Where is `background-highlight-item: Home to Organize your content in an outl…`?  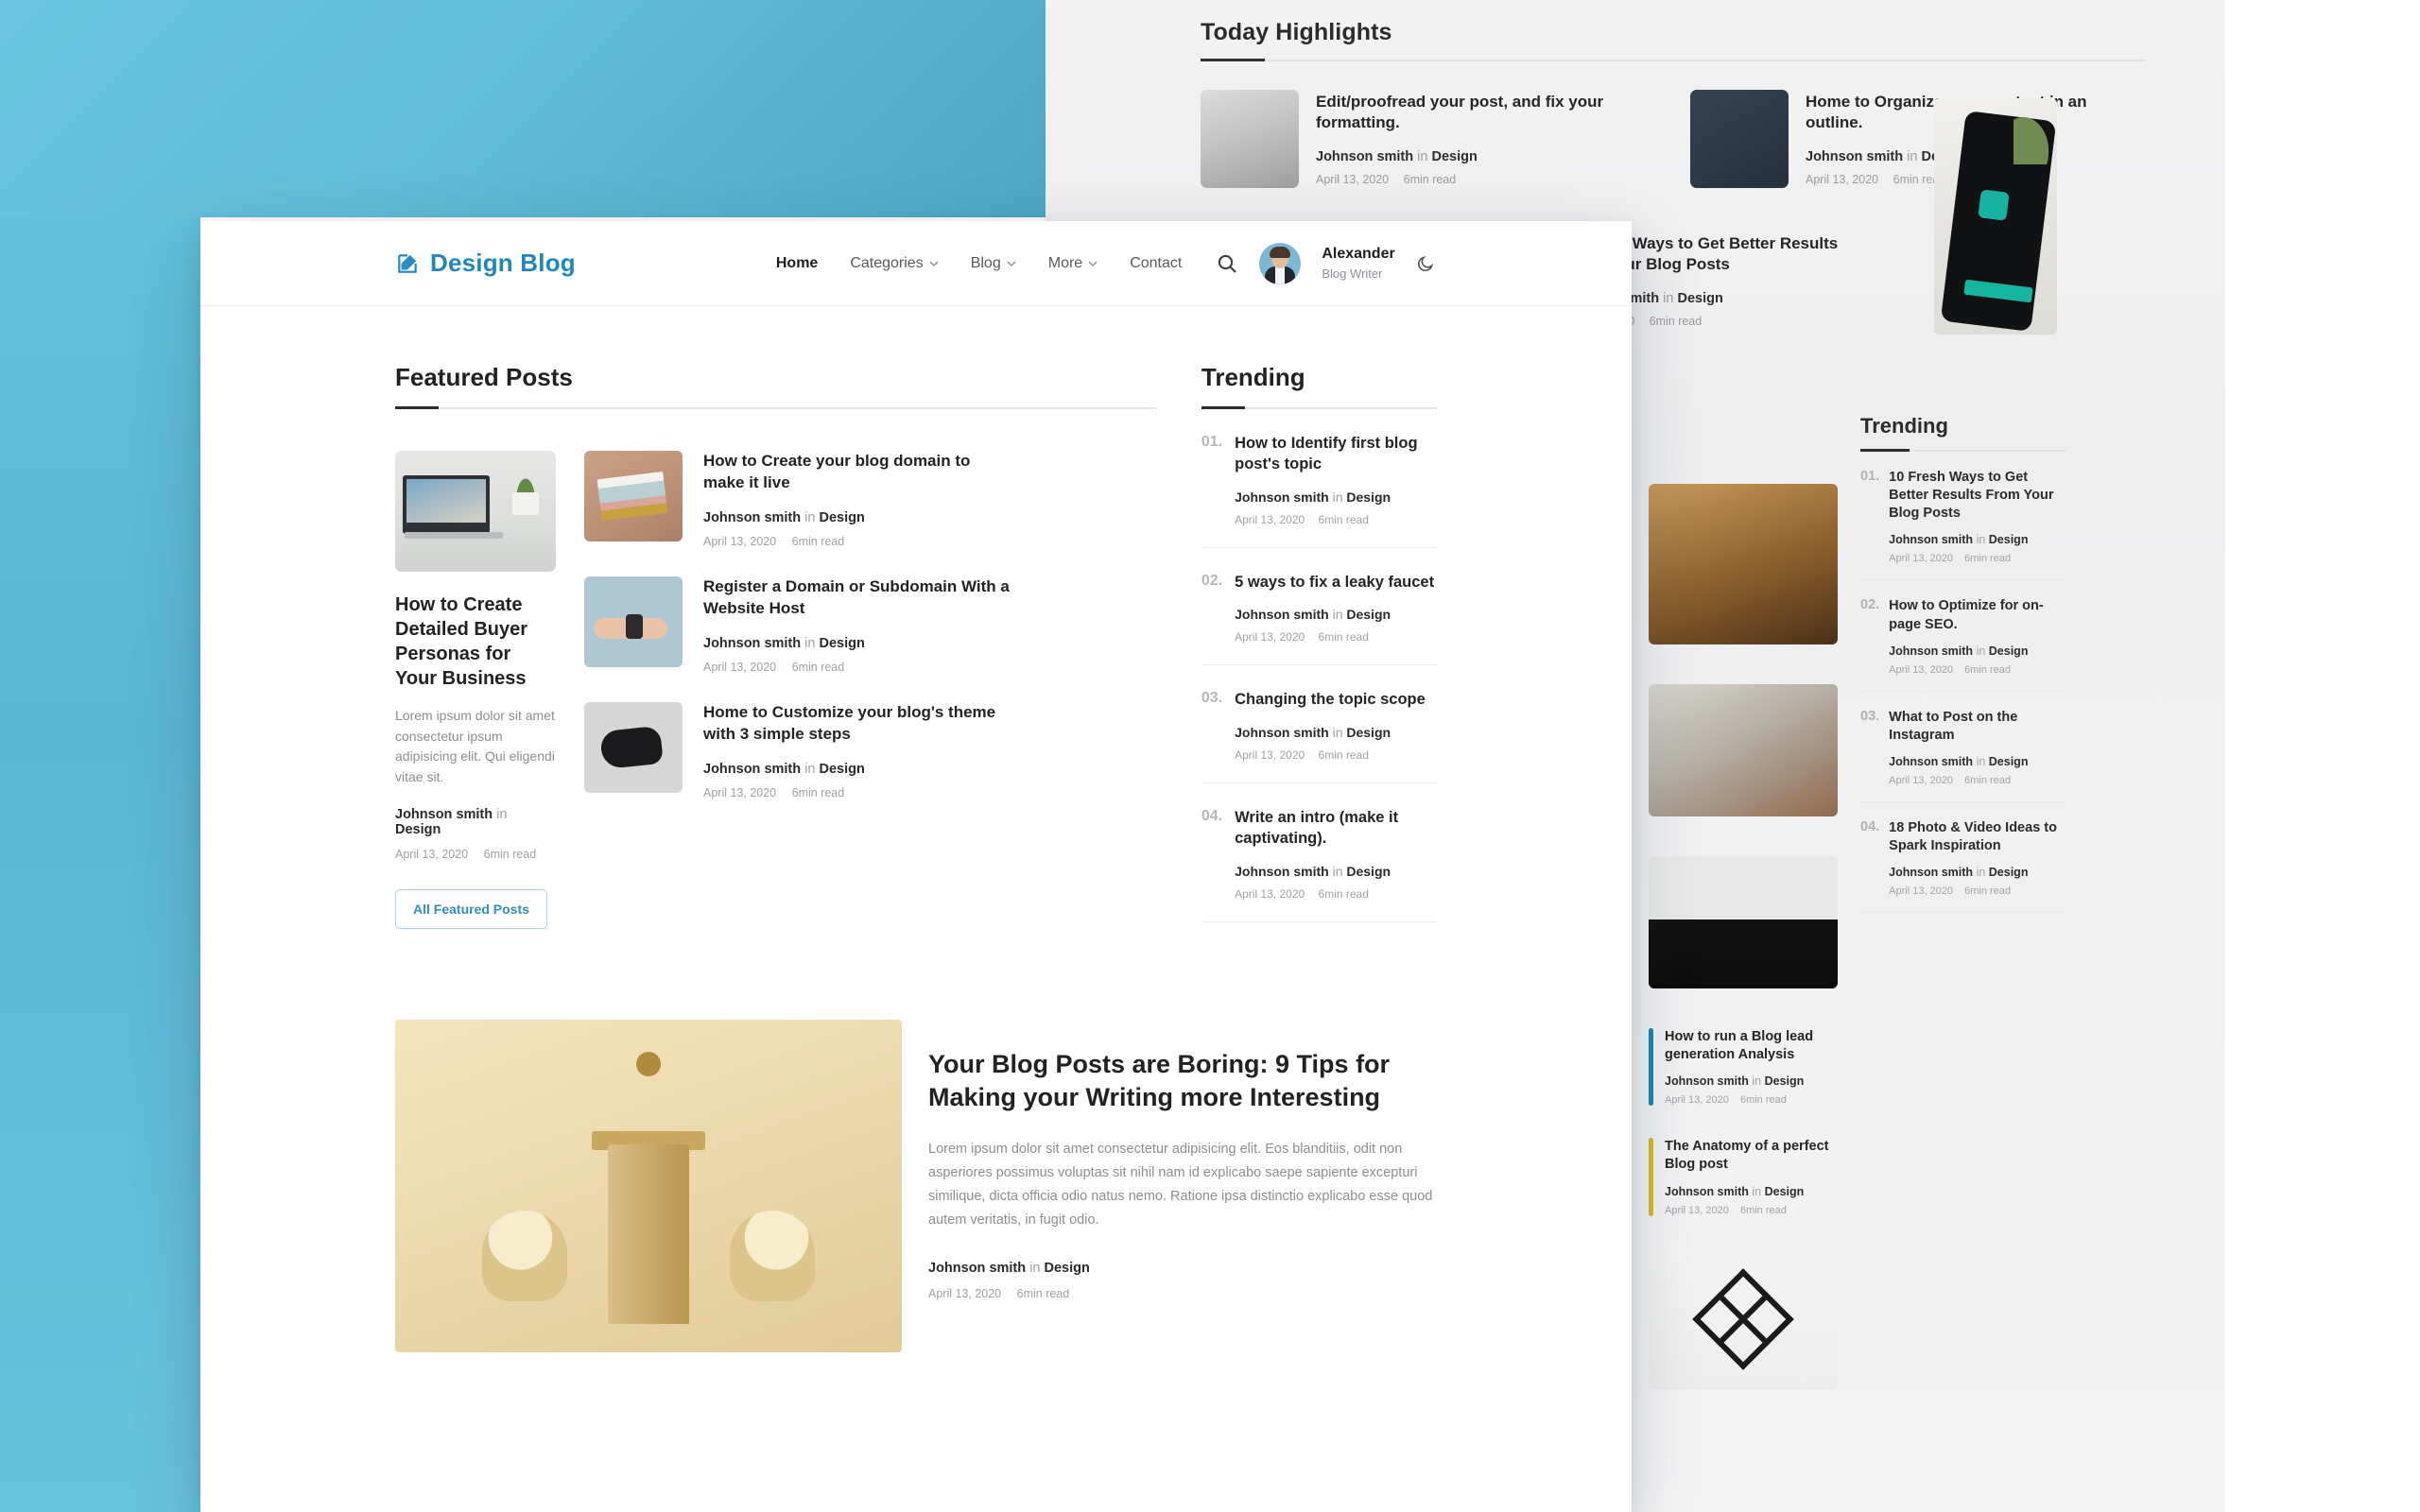 background-highlight-item: Home to Organize your content in an outl… is located at coordinates (1907, 139).